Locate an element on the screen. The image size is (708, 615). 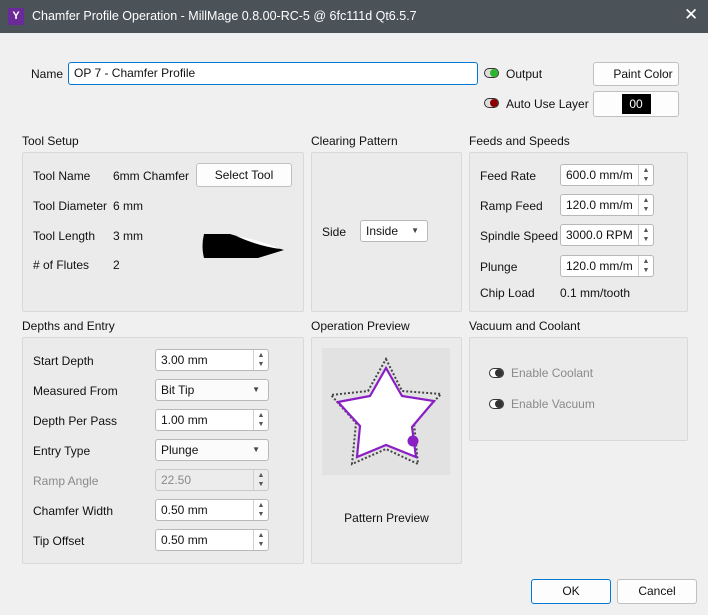
depths-title: Depths and Entry is located at coordinates (68, 326).